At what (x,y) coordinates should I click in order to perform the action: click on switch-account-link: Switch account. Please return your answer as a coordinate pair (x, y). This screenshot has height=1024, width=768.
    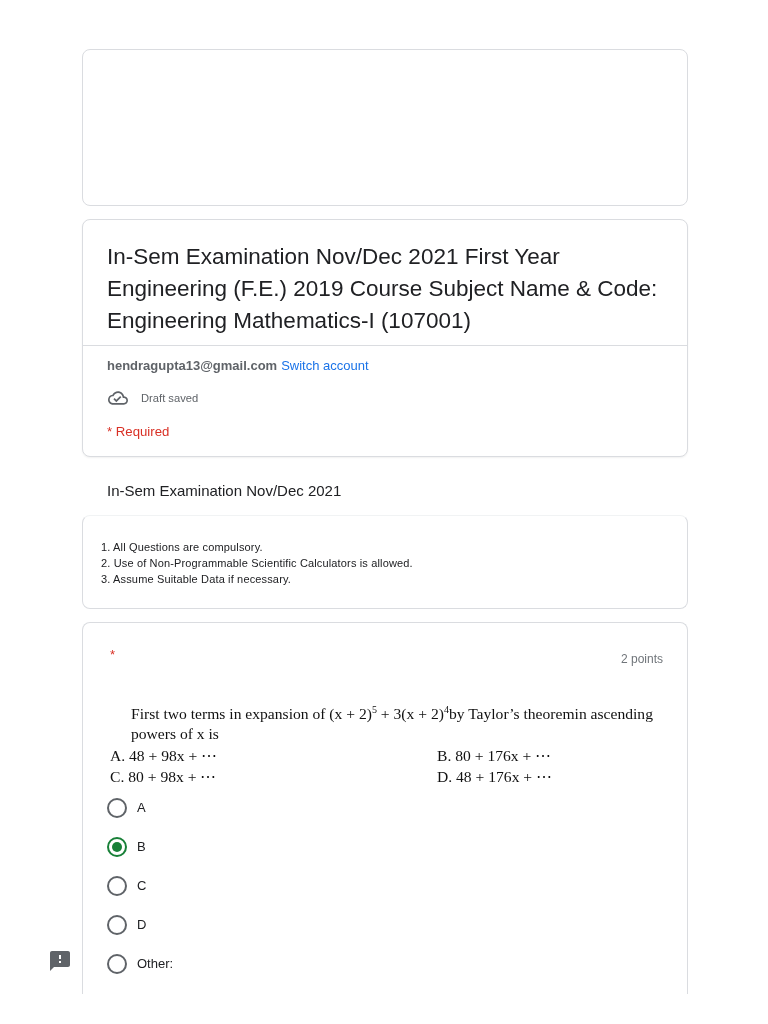
    Looking at the image, I should click on (325, 366).